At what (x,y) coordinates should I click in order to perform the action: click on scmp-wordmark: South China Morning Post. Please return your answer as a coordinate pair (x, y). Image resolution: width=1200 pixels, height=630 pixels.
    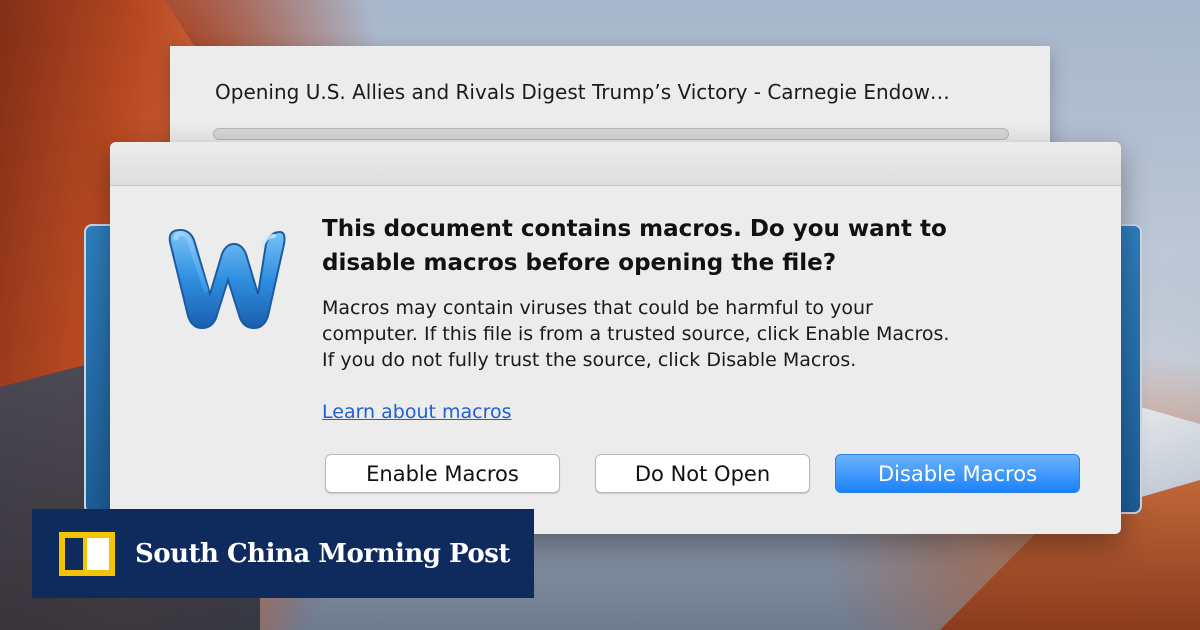
    Looking at the image, I should click on (322, 553).